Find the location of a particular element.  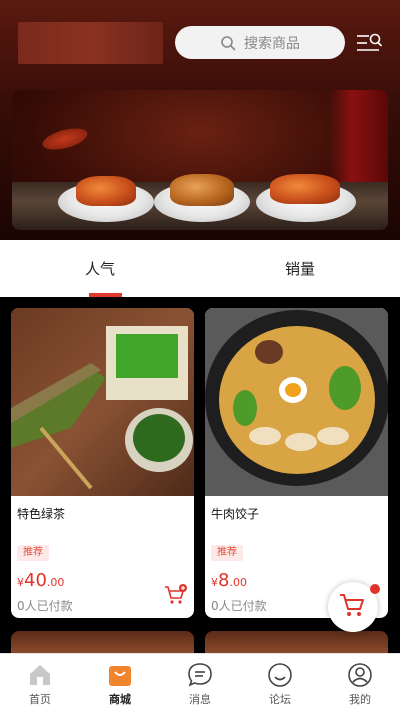

banner-chili-decoration is located at coordinates (65, 139).